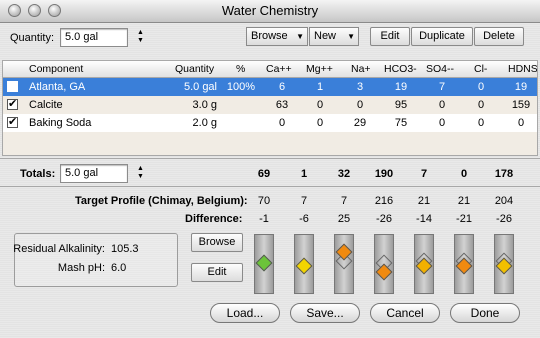 The width and height of the screenshot is (540, 338). What do you see at coordinates (119, 268) in the screenshot?
I see `mash-ph-value: 6.0` at bounding box center [119, 268].